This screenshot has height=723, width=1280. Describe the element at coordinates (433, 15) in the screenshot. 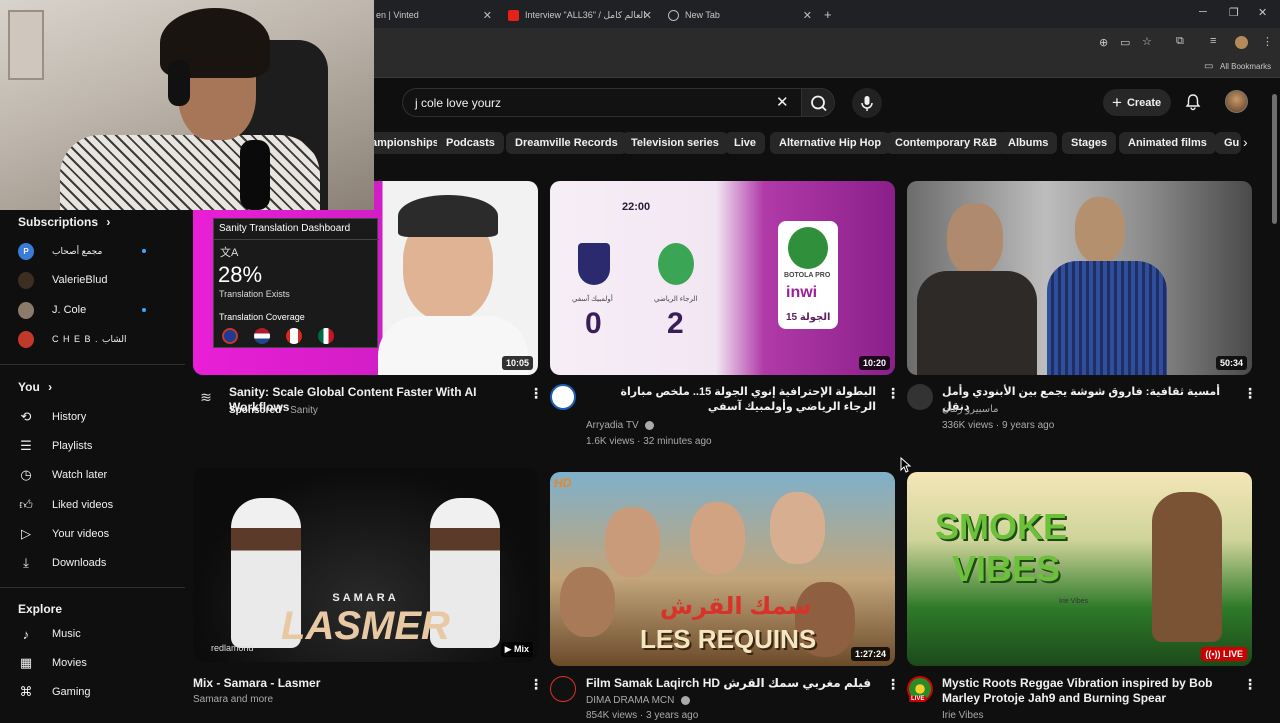

I see `browser-tab: en | Vinted ✕` at that location.